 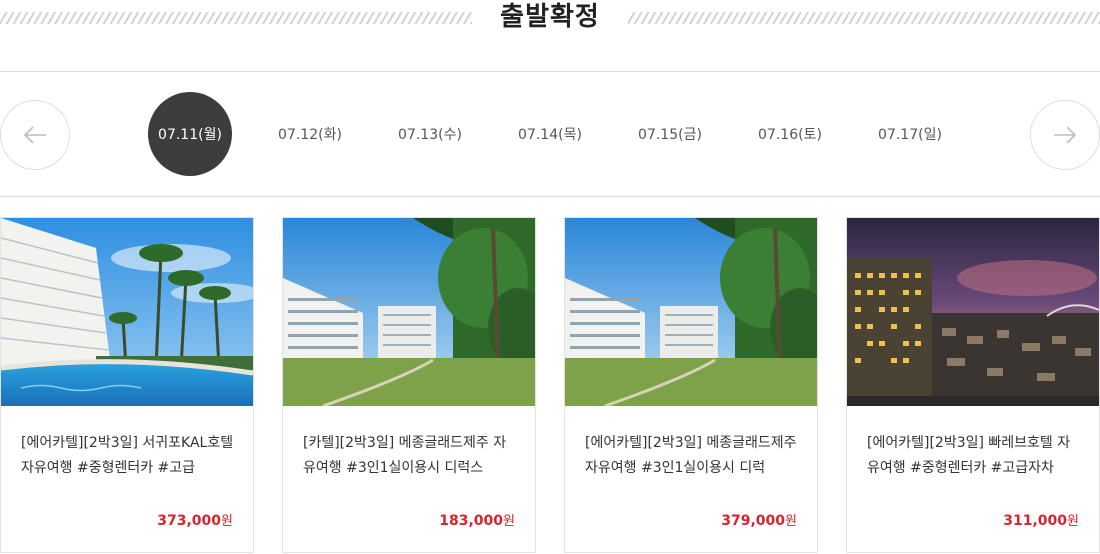 I want to click on price-value: 183,000, so click(x=471, y=521).